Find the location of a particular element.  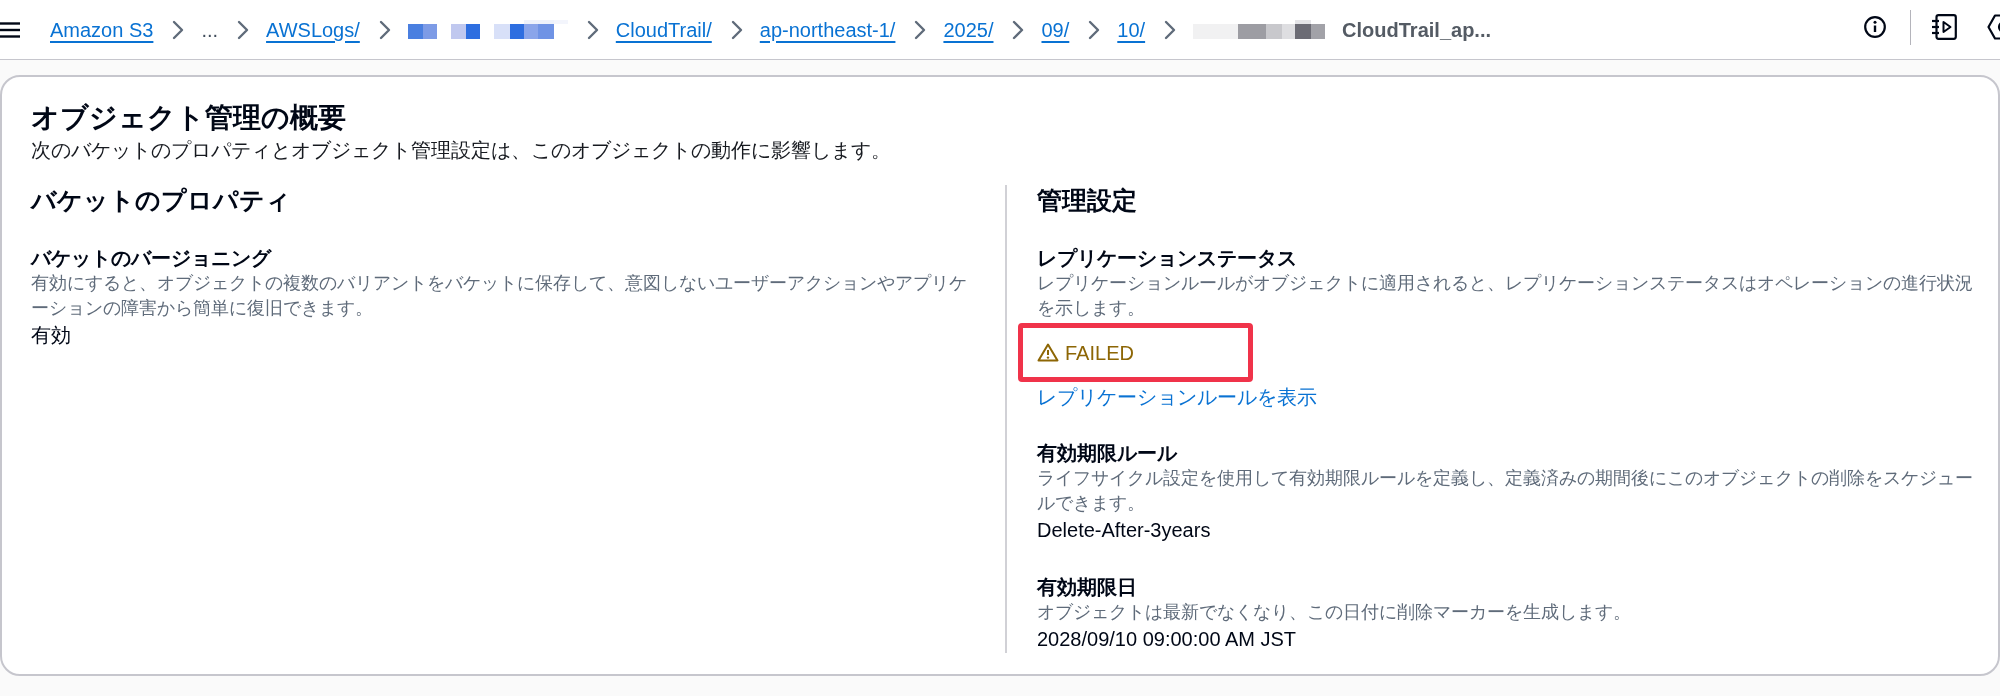

field-value: Delete-After-3years is located at coordinates (1124, 530).